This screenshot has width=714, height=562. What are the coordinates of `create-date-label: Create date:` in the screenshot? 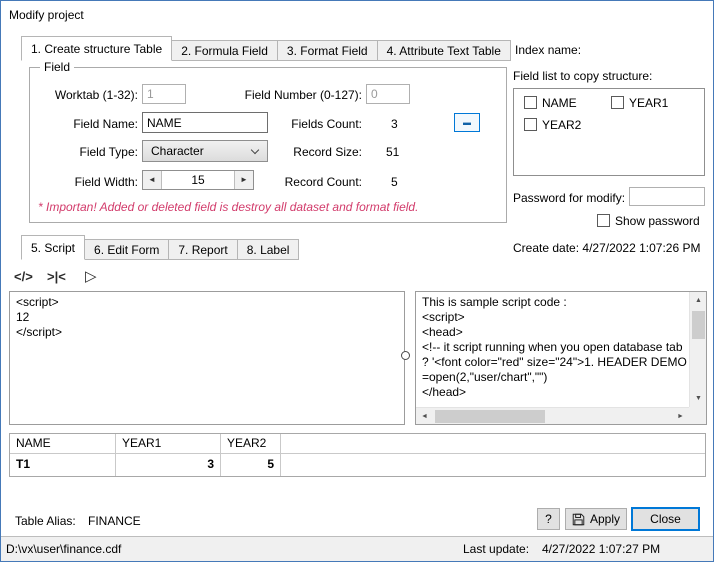 It's located at (546, 248).